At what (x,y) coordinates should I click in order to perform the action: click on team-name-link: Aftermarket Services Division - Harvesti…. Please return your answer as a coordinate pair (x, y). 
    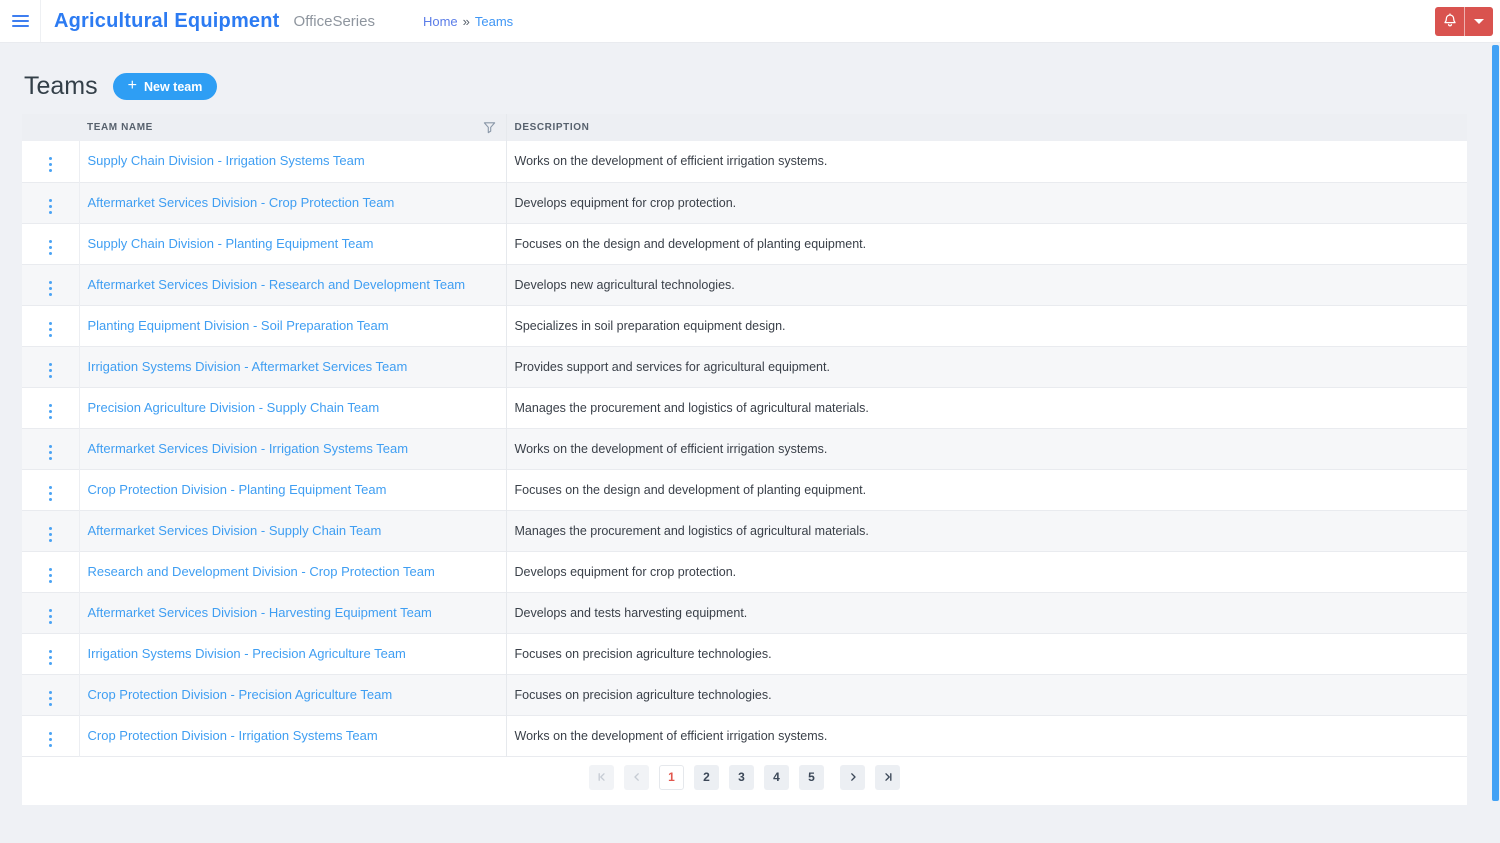
    Looking at the image, I should click on (260, 612).